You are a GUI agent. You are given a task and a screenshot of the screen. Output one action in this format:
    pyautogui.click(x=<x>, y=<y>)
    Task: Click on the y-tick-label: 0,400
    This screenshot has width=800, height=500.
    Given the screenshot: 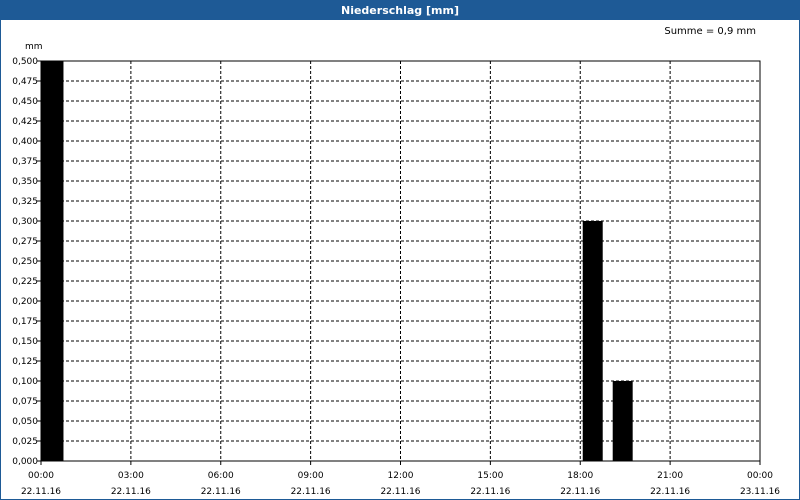 What is the action you would take?
    pyautogui.click(x=25, y=142)
    